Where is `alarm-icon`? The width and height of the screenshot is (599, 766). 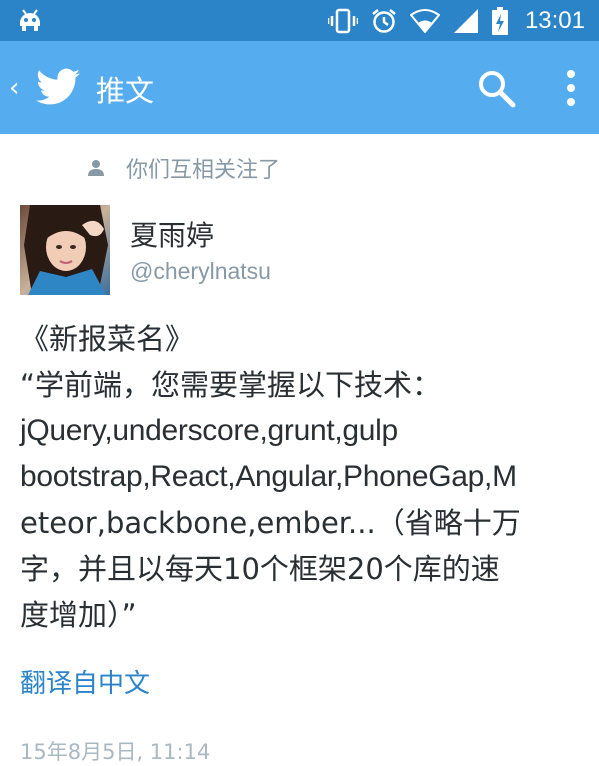
alarm-icon is located at coordinates (384, 20).